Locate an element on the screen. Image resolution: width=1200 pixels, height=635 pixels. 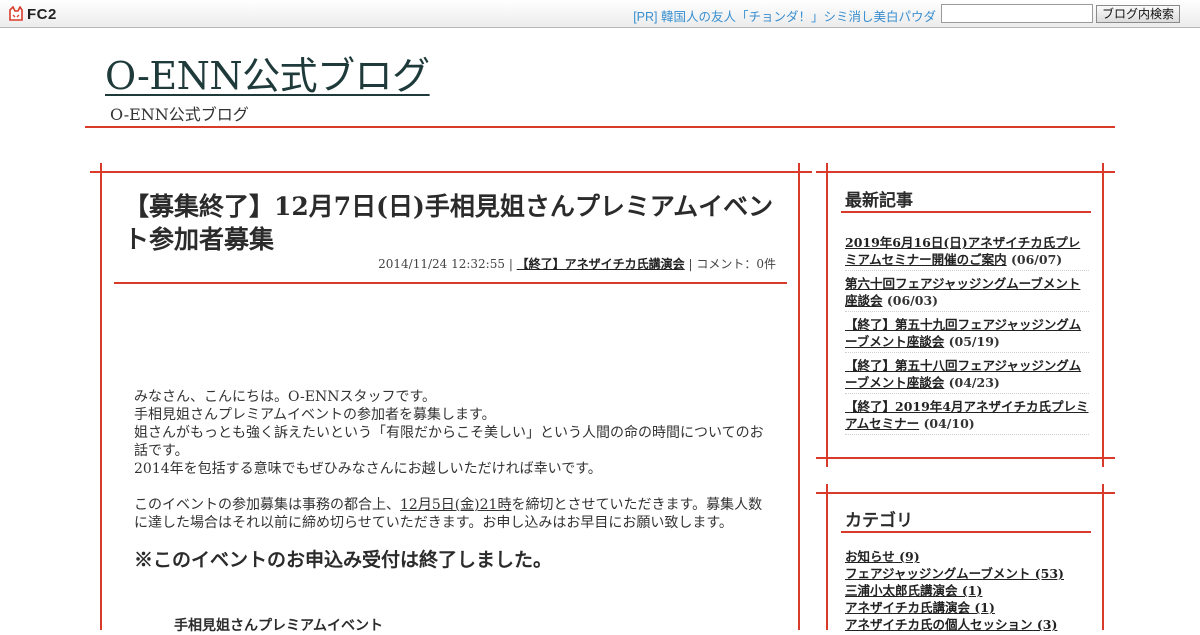
list-item: 【終了】第五十八回フェアジャッジングムーブメント座談会 (04/23) is located at coordinates (967, 375).